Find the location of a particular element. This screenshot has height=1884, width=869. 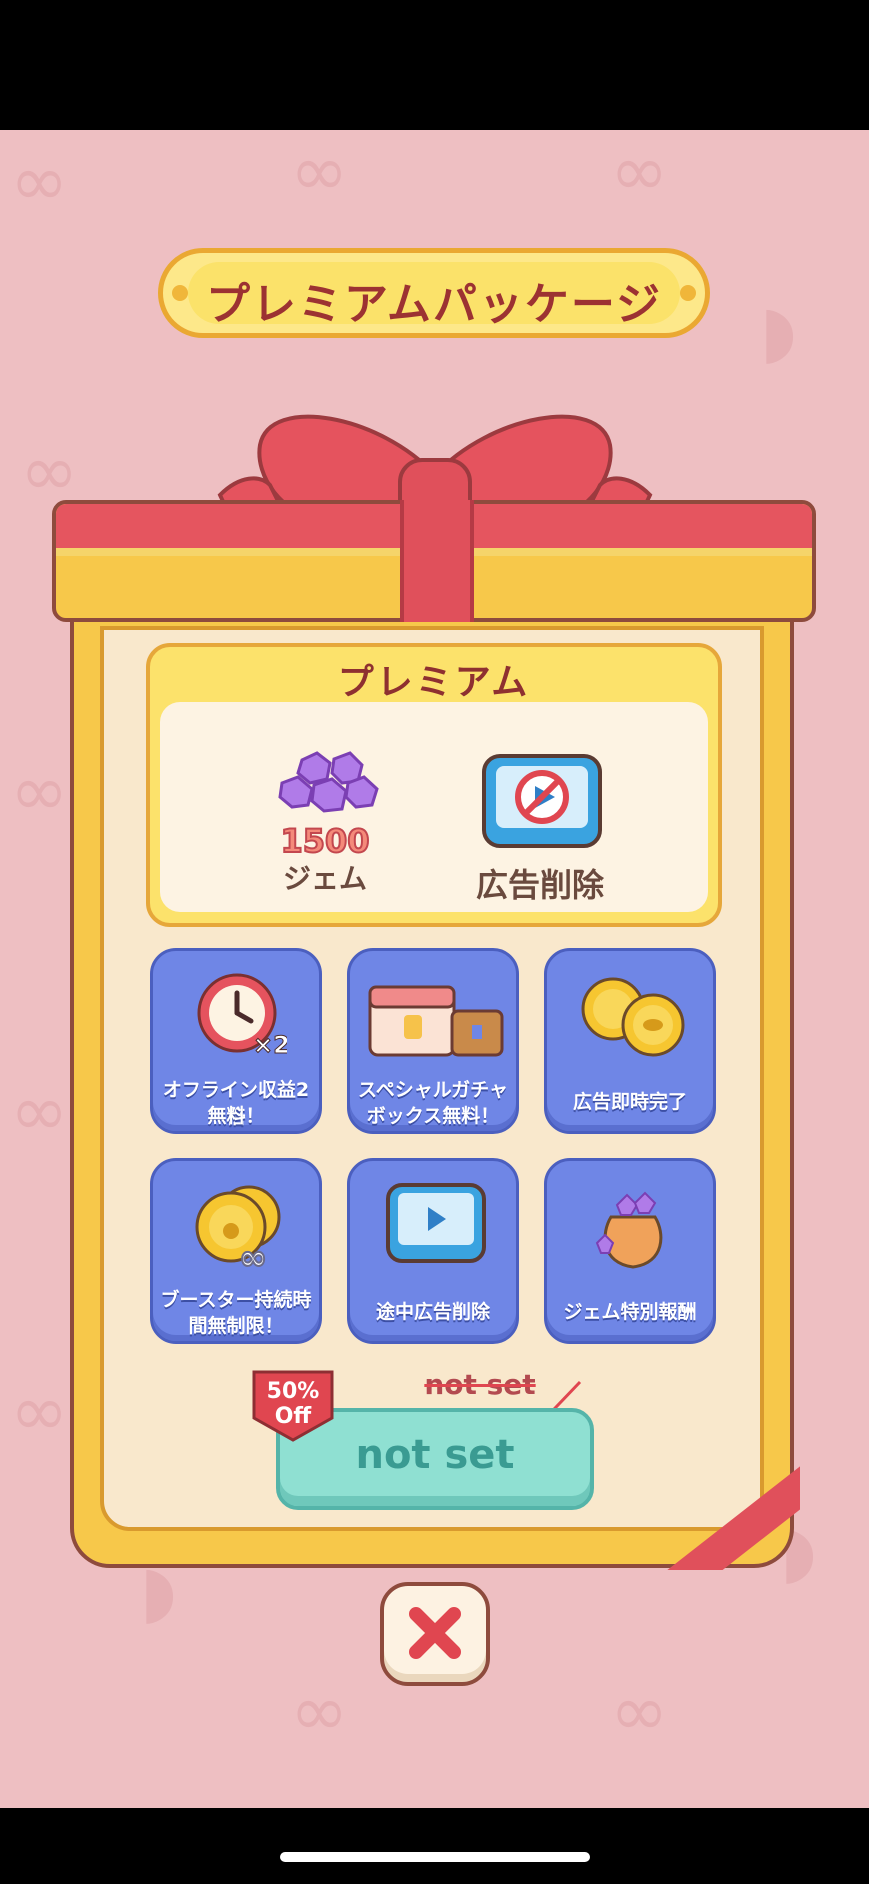

corner-ribbon is located at coordinates (720, 1505).